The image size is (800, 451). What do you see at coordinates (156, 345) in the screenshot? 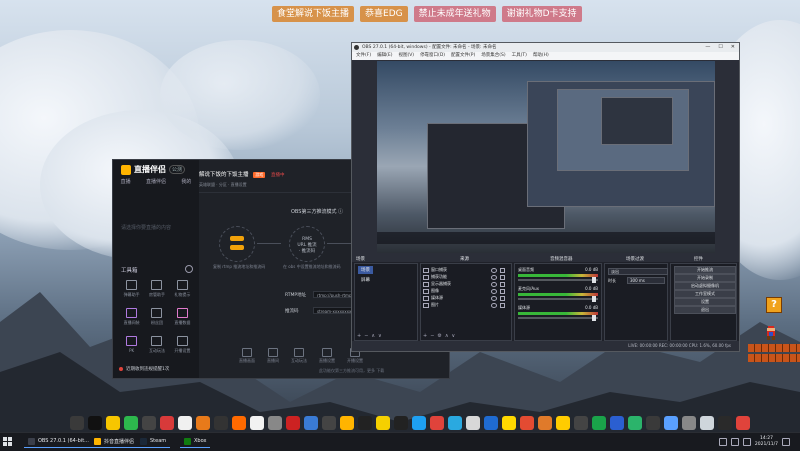
I see `tool-item: 互动玩法` at bounding box center [156, 345].